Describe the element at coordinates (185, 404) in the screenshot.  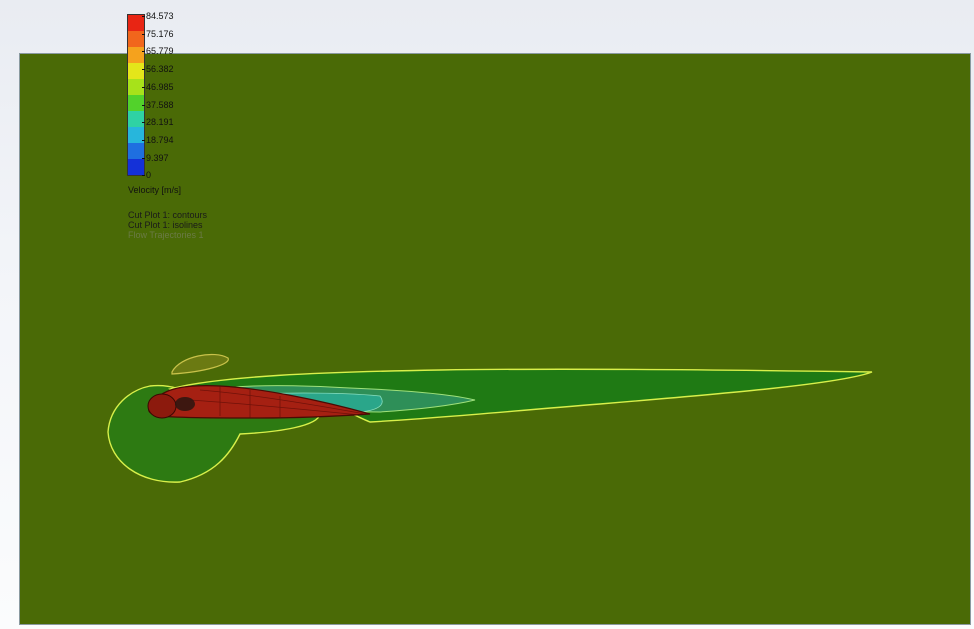
I see `hull-cockpit` at that location.